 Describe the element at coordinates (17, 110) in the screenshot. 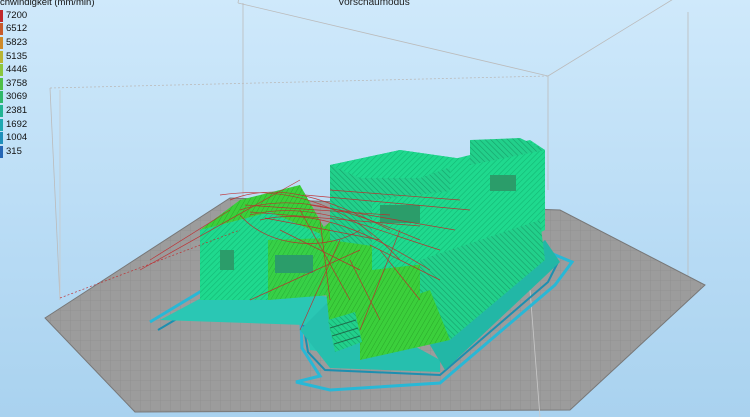

I see `legend-value: 2381` at that location.